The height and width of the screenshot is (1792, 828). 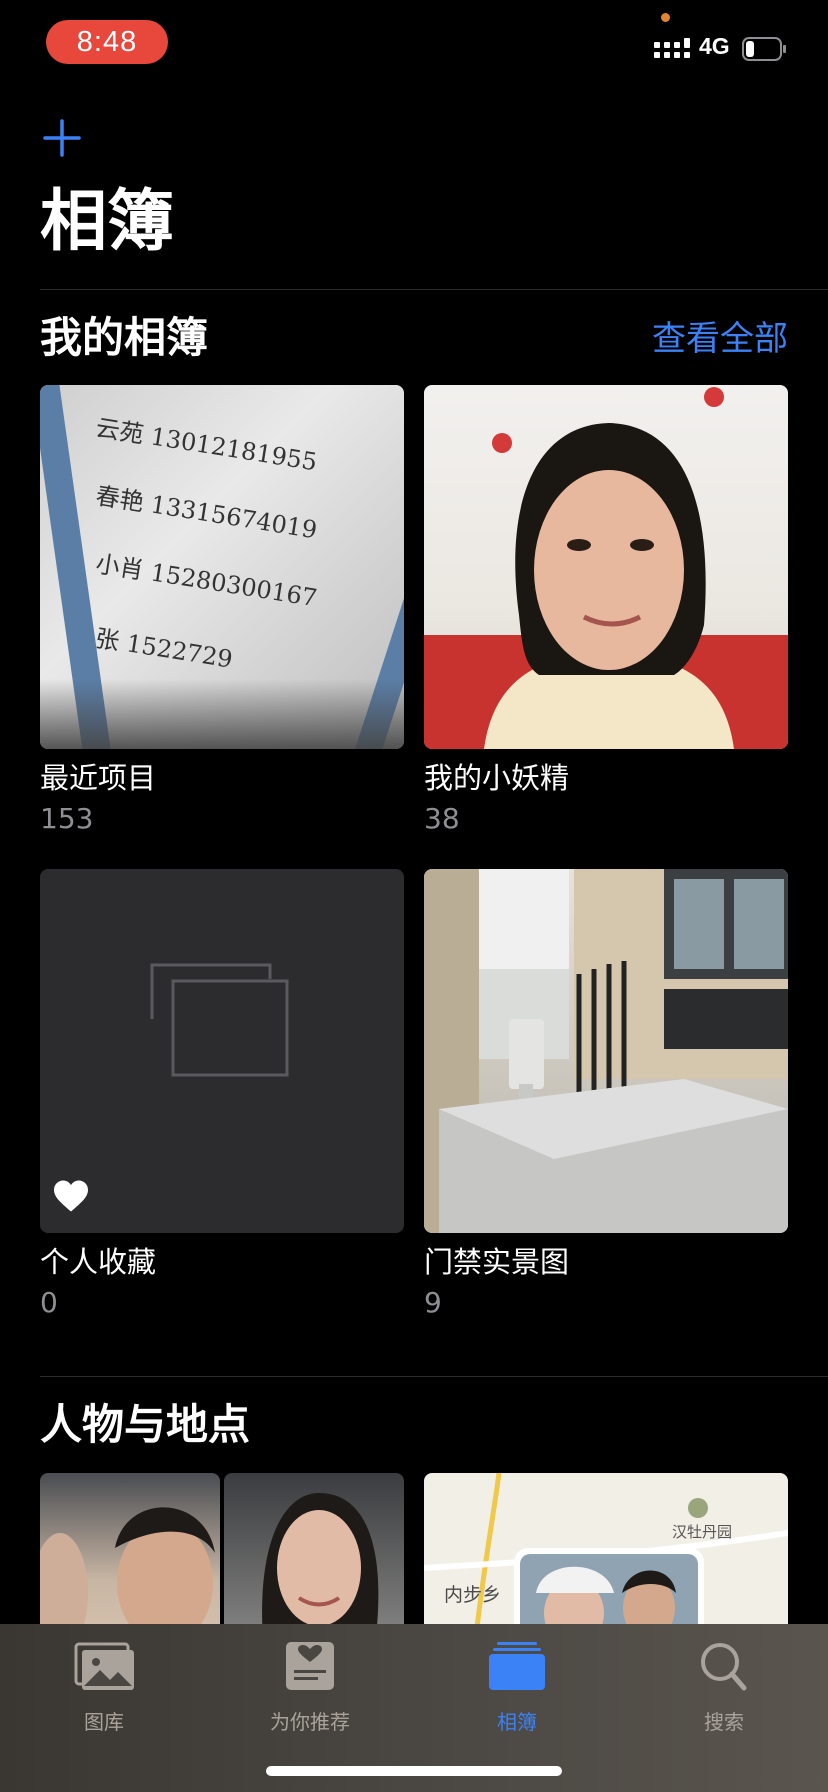 I want to click on album-my-fairy: 我的小妖精 38, so click(x=606, y=610).